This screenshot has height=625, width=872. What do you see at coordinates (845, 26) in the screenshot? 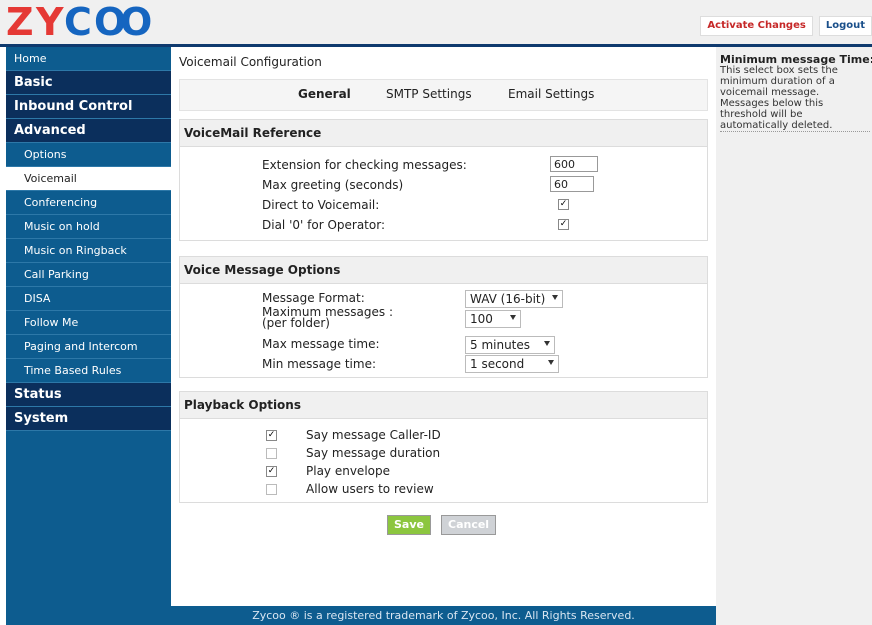
I see `logout-button: Logout` at bounding box center [845, 26].